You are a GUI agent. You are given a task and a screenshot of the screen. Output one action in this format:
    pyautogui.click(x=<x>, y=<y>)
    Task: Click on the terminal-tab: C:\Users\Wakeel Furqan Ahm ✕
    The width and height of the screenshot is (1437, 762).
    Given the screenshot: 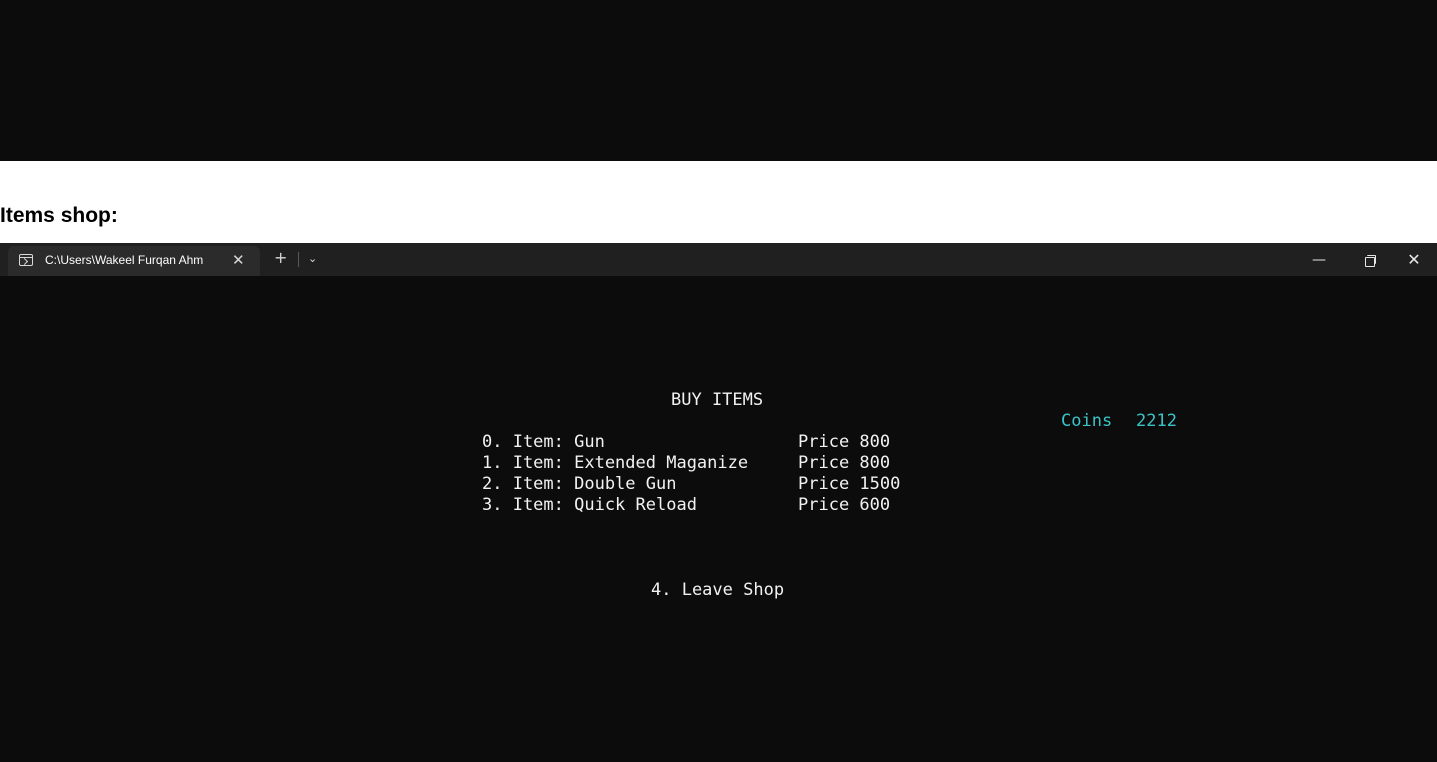 What is the action you would take?
    pyautogui.click(x=134, y=261)
    